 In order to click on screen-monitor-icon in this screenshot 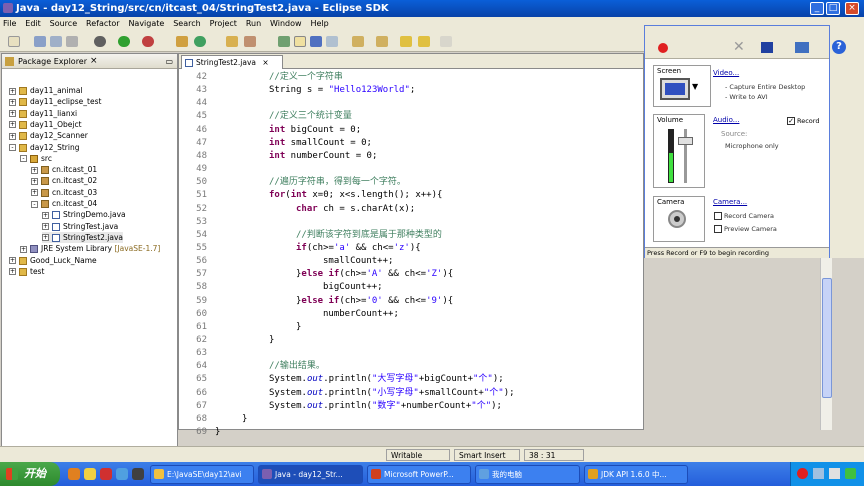, I will do `click(675, 89)`.